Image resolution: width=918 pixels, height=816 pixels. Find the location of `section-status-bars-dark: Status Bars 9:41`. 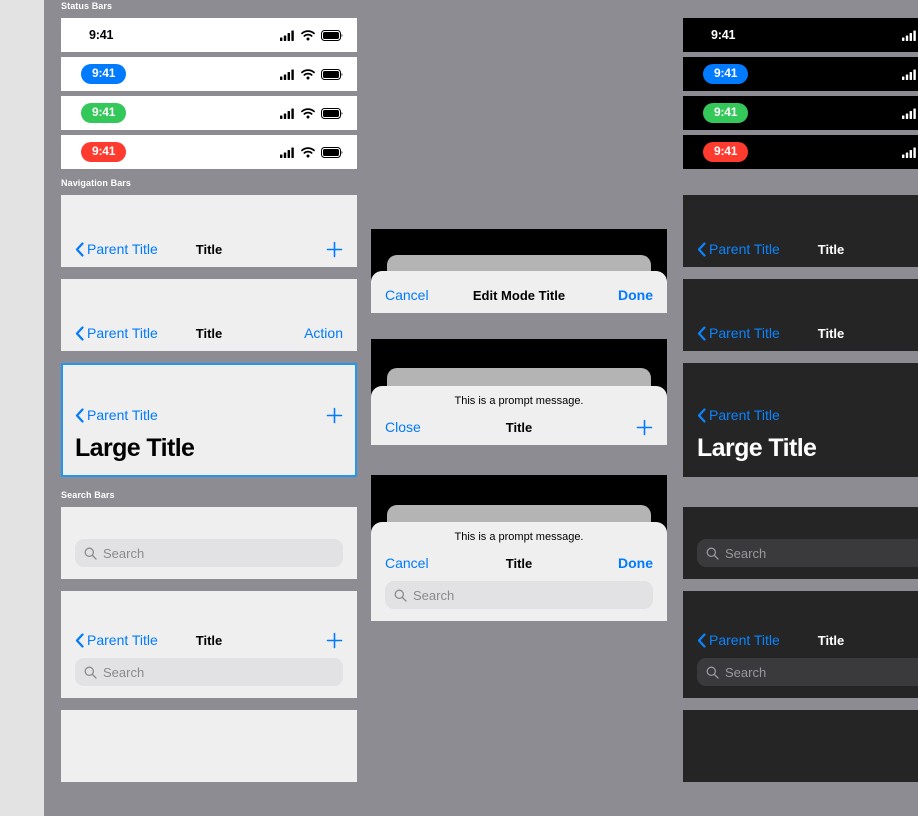

section-status-bars-dark: Status Bars 9:41 is located at coordinates (800, 84).